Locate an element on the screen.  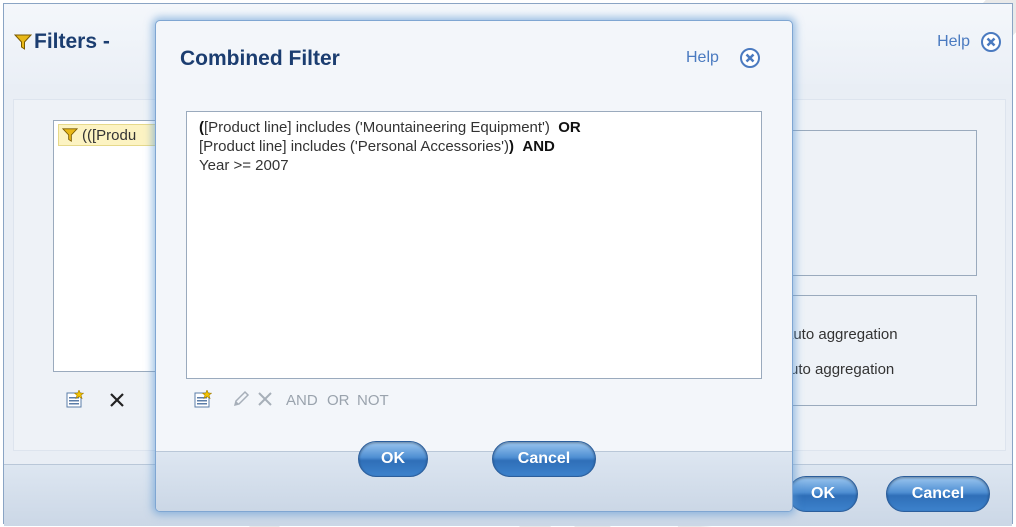
filters-ok-button: OK is located at coordinates (823, 494).